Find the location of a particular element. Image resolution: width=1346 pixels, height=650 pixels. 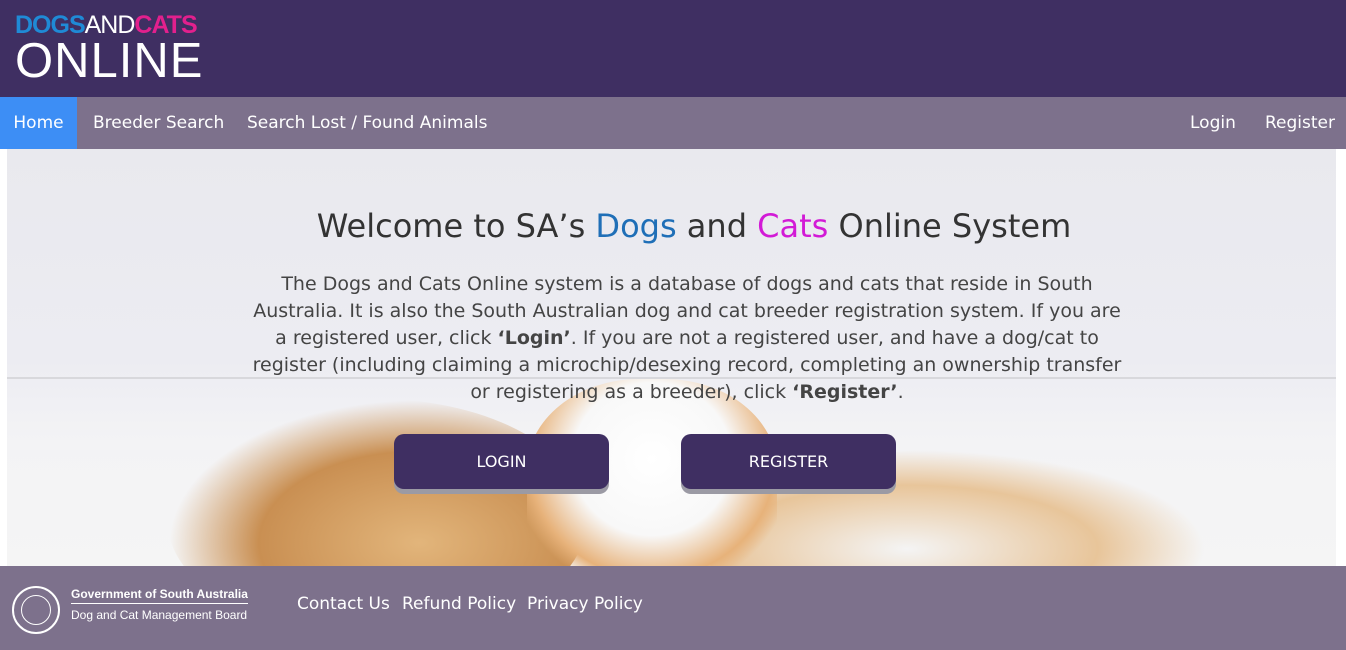

gov-name: Government of South Australia is located at coordinates (159, 595).